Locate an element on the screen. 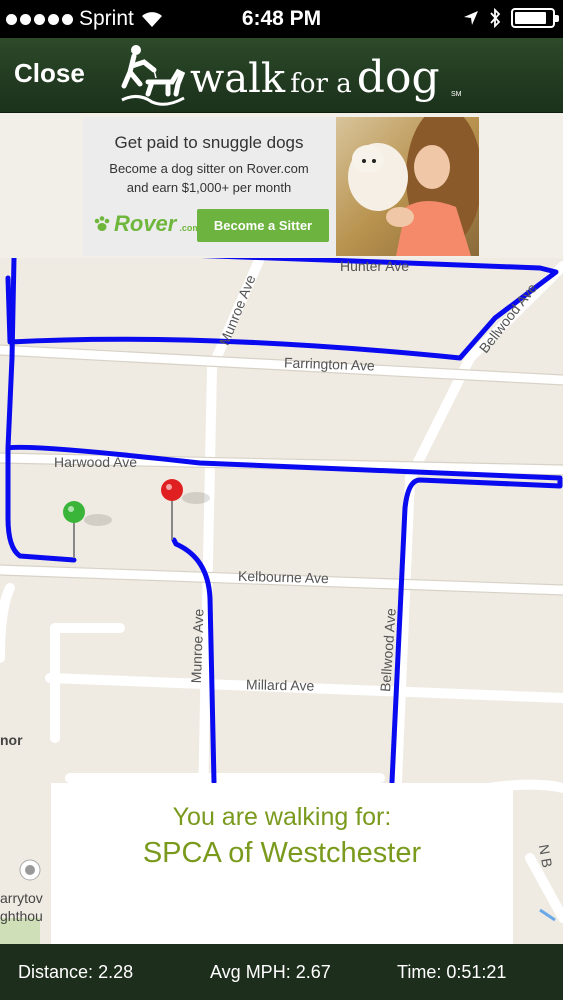 The width and height of the screenshot is (563, 1000). paw-icon is located at coordinates (102, 223).